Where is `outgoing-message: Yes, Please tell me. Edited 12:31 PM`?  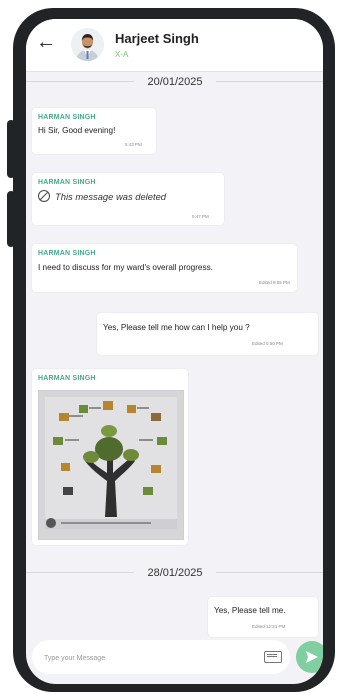
outgoing-message: Yes, Please tell me. Edited 12:31 PM is located at coordinates (263, 617).